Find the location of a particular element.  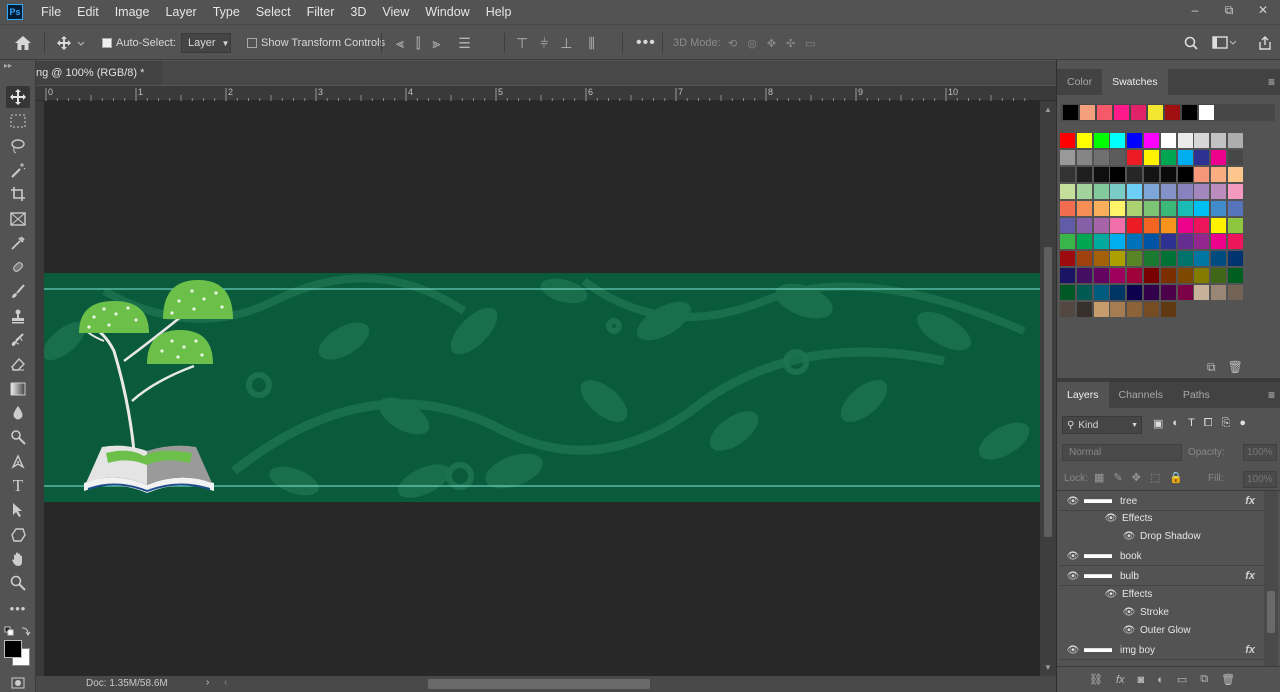

menu-filter: Filter is located at coordinates (321, 12).